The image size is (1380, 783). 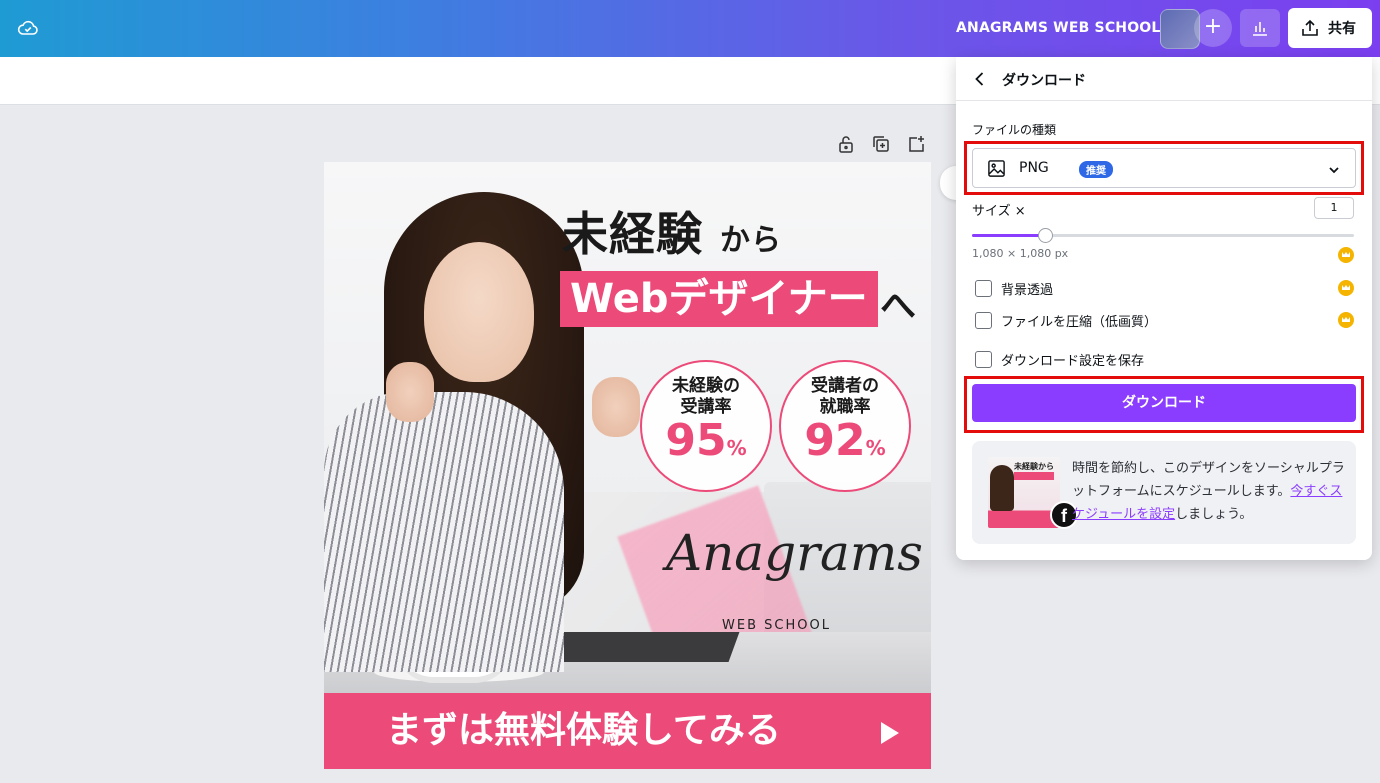 I want to click on size-slider, so click(x=1163, y=235).